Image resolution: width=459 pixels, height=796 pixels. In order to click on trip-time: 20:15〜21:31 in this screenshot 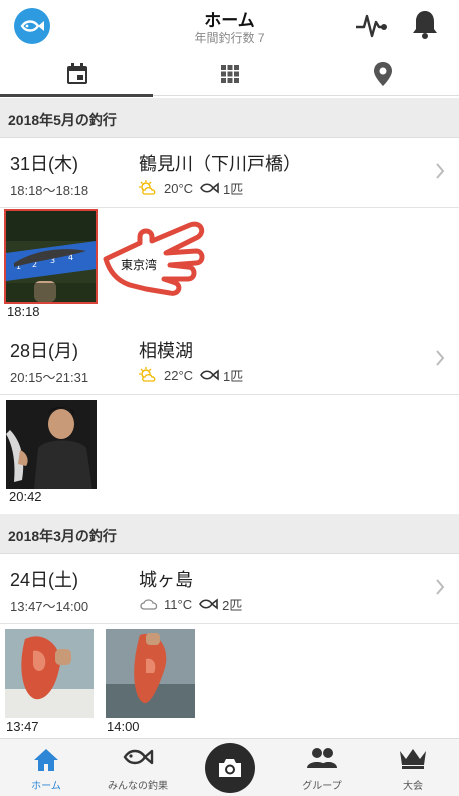, I will do `click(49, 377)`.